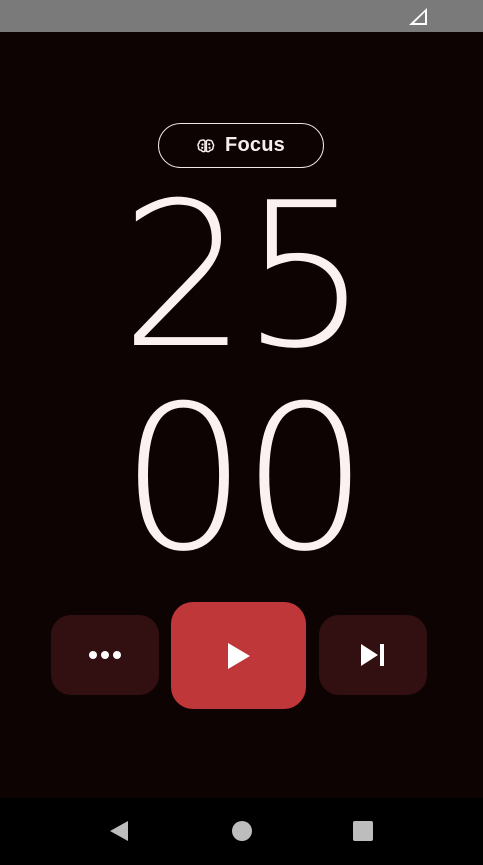  What do you see at coordinates (255, 145) in the screenshot?
I see `mode-label: Focus` at bounding box center [255, 145].